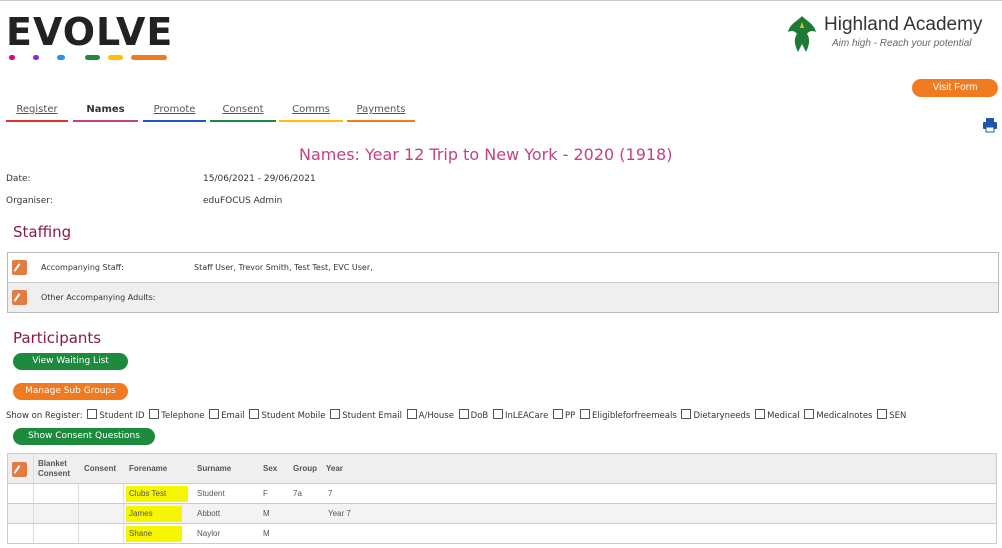 This screenshot has height=548, width=1002. I want to click on staff-label: Other Accompanying Adults:, so click(98, 297).